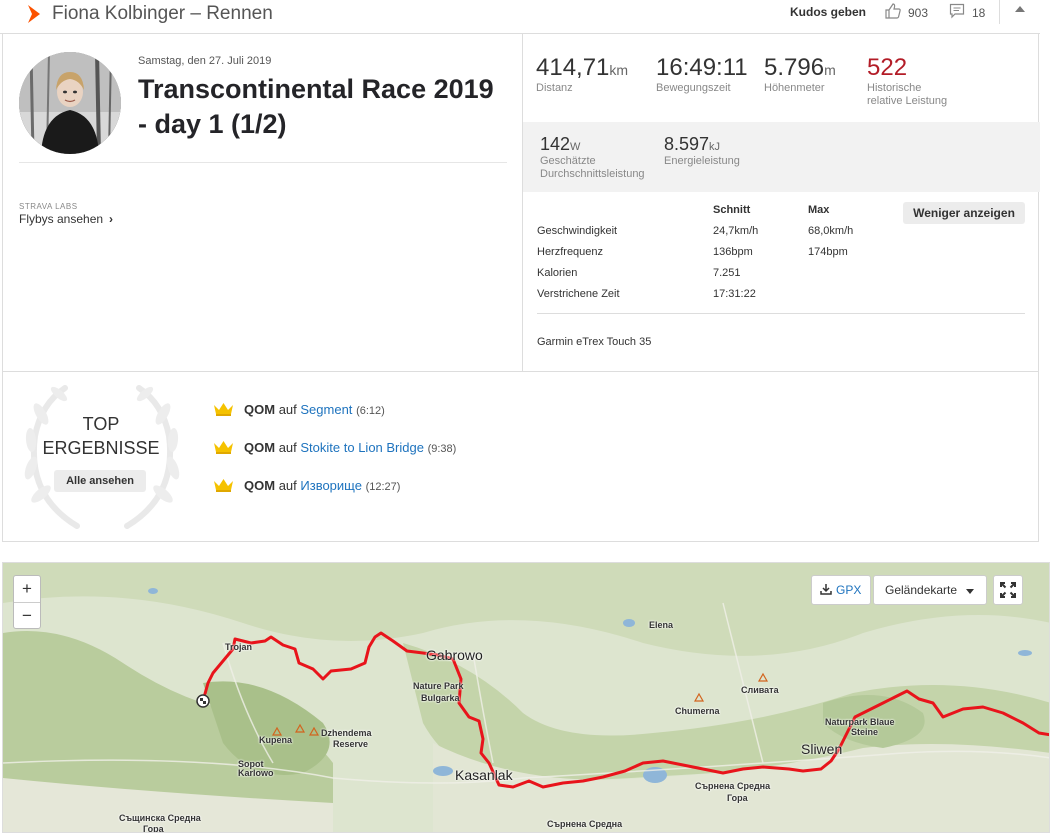 The height and width of the screenshot is (833, 1052). I want to click on collapse-button, so click(1019, 12).